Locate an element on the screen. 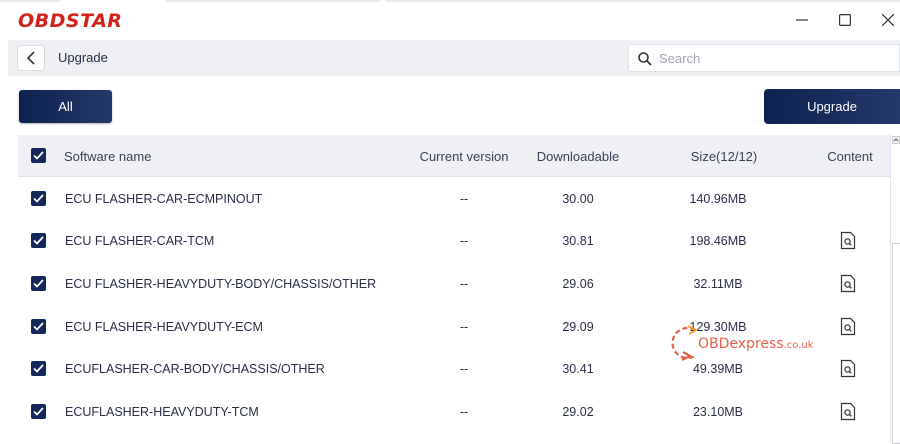 This screenshot has width=900, height=444. minimize-button is located at coordinates (802, 20).